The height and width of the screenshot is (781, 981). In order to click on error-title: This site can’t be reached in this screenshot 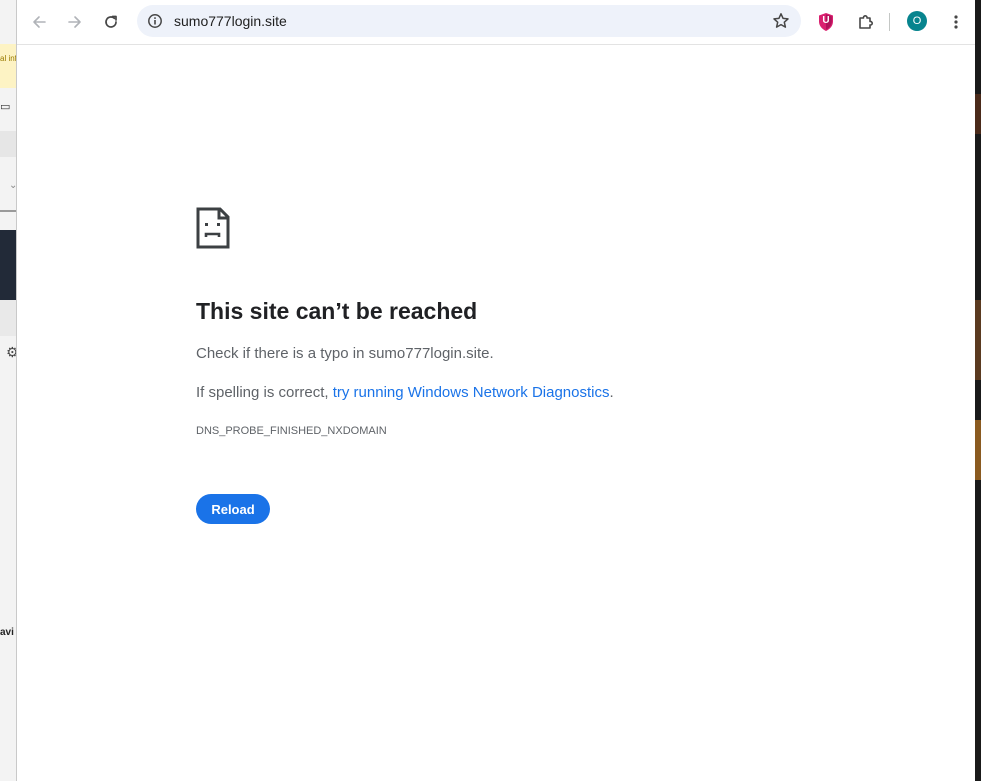, I will do `click(337, 311)`.